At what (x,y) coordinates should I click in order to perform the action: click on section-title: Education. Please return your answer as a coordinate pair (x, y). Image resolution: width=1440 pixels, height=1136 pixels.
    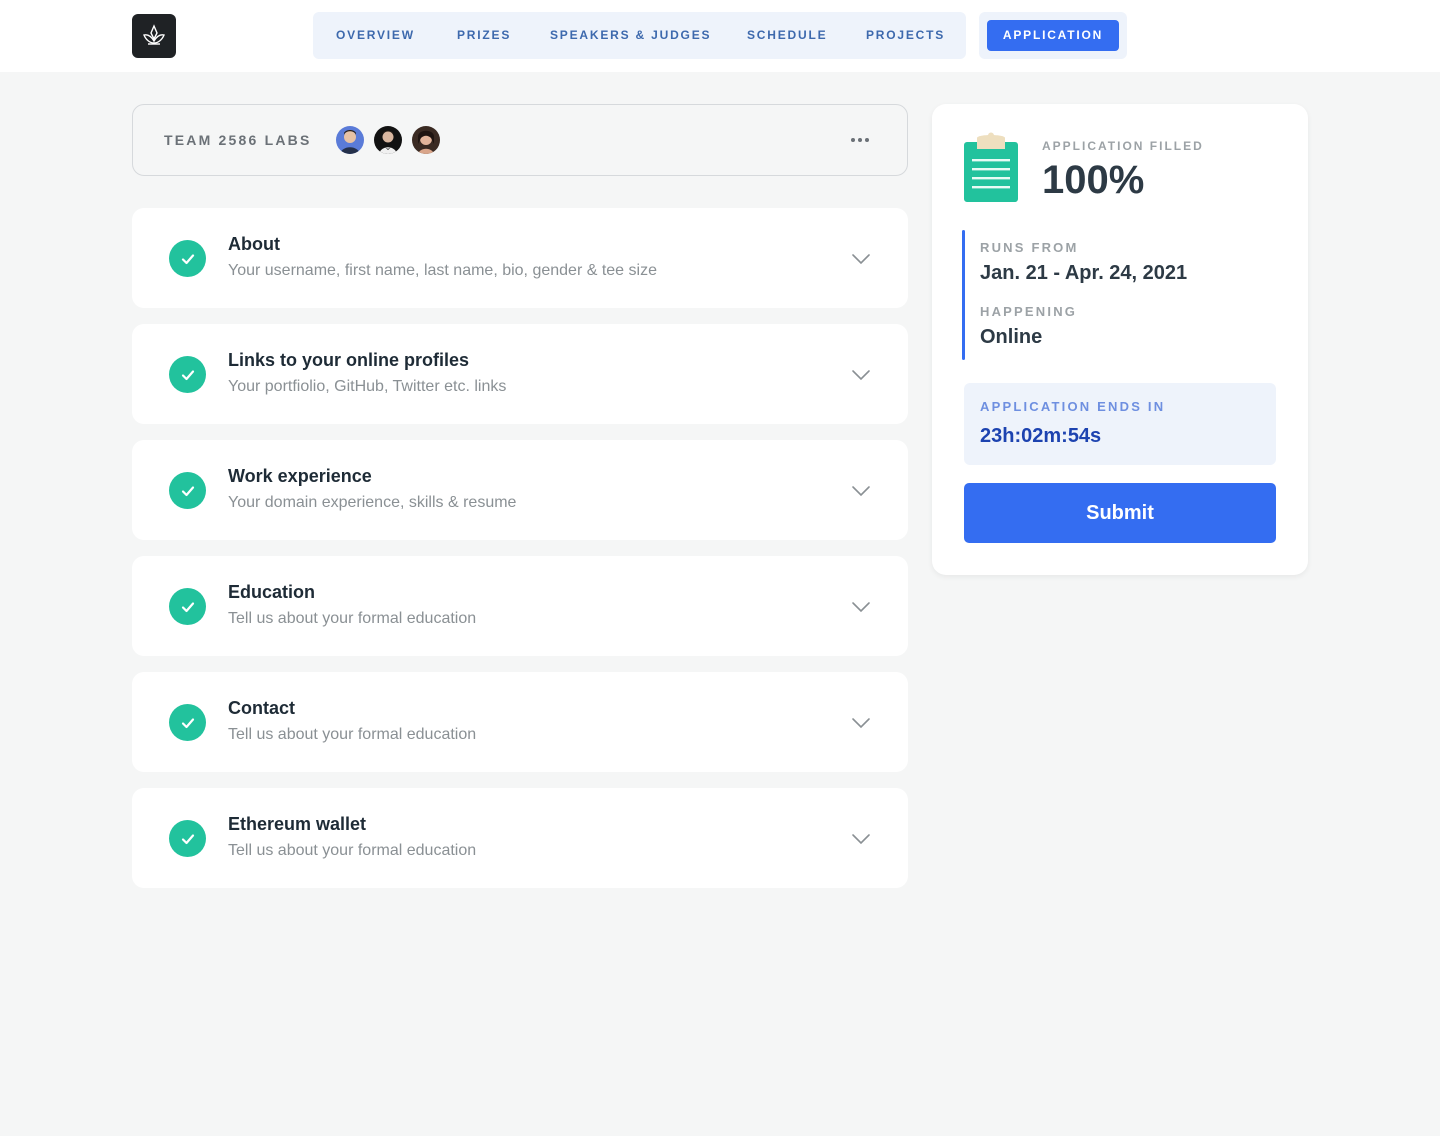
    Looking at the image, I should click on (272, 592).